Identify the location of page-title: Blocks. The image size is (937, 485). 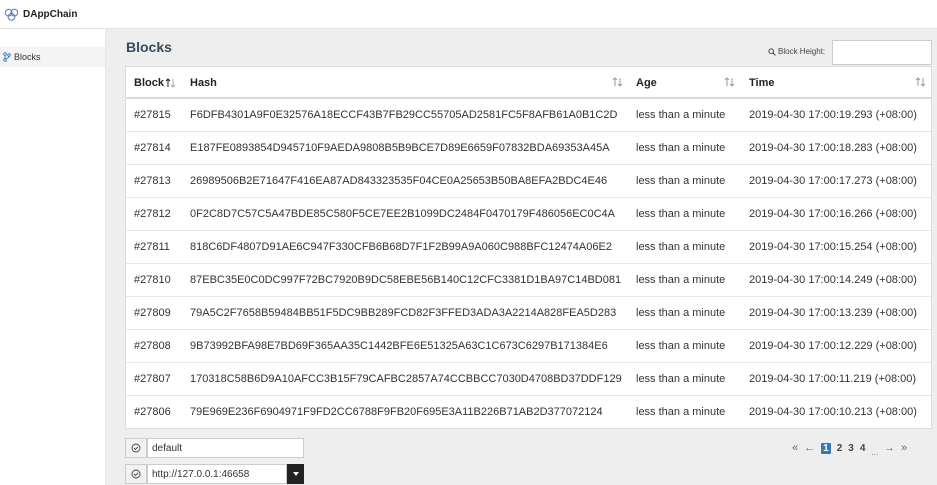
(149, 47).